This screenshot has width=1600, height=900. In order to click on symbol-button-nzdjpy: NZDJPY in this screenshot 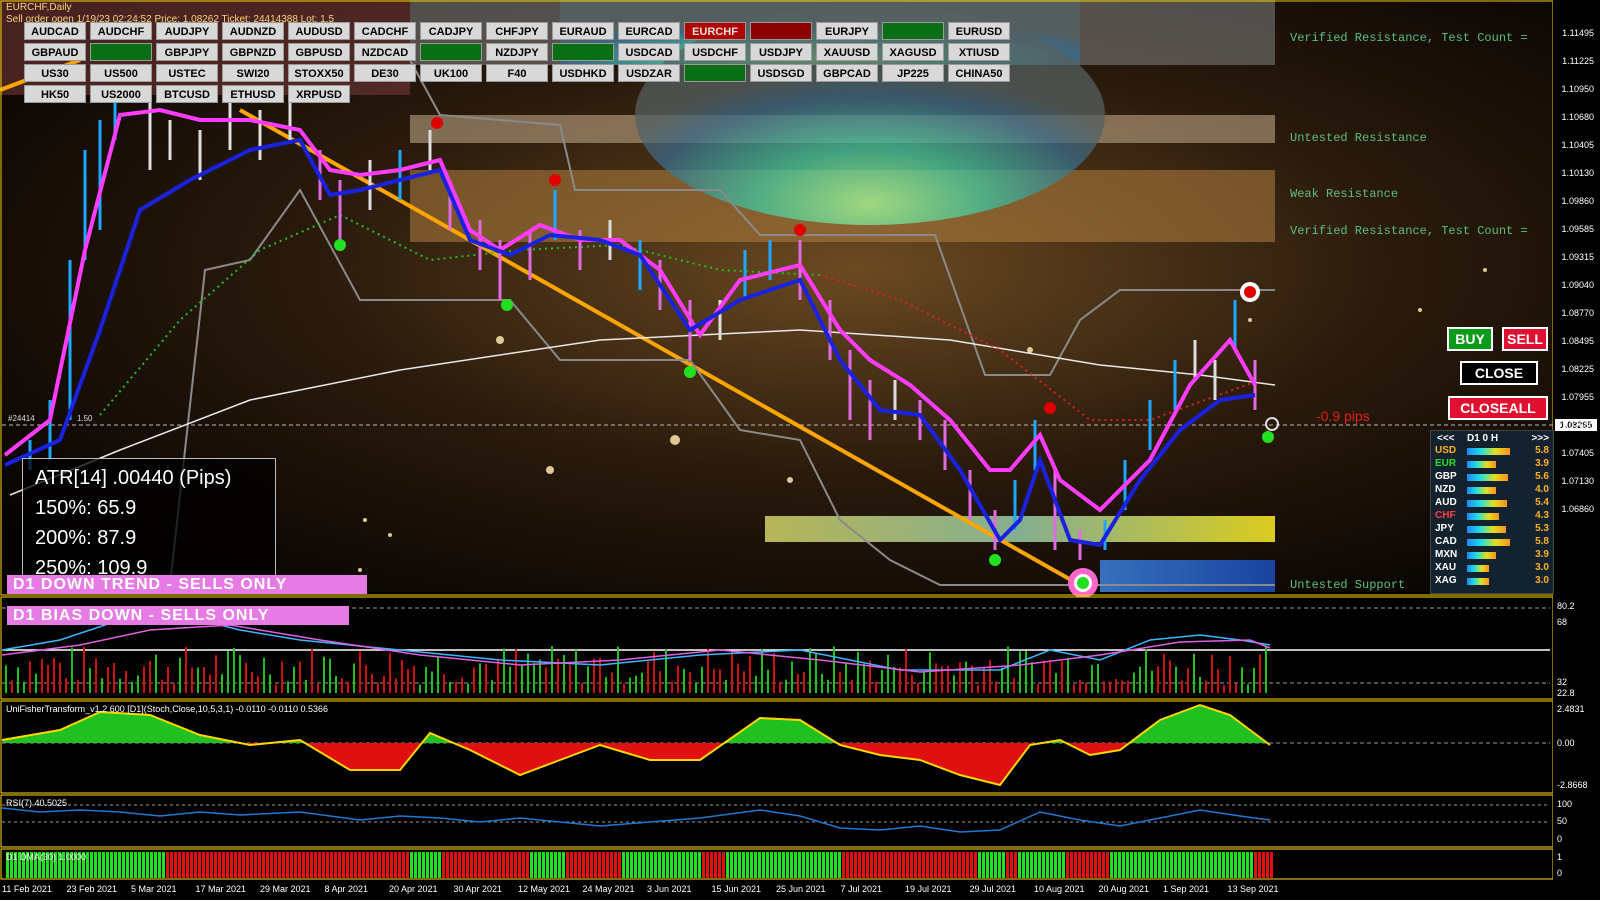, I will do `click(517, 52)`.